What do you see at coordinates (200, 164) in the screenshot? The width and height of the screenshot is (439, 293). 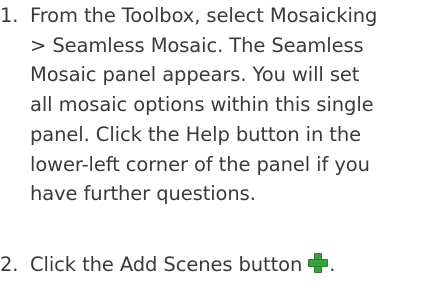 I see `step-text-line: lower-left corner of the panel if you` at bounding box center [200, 164].